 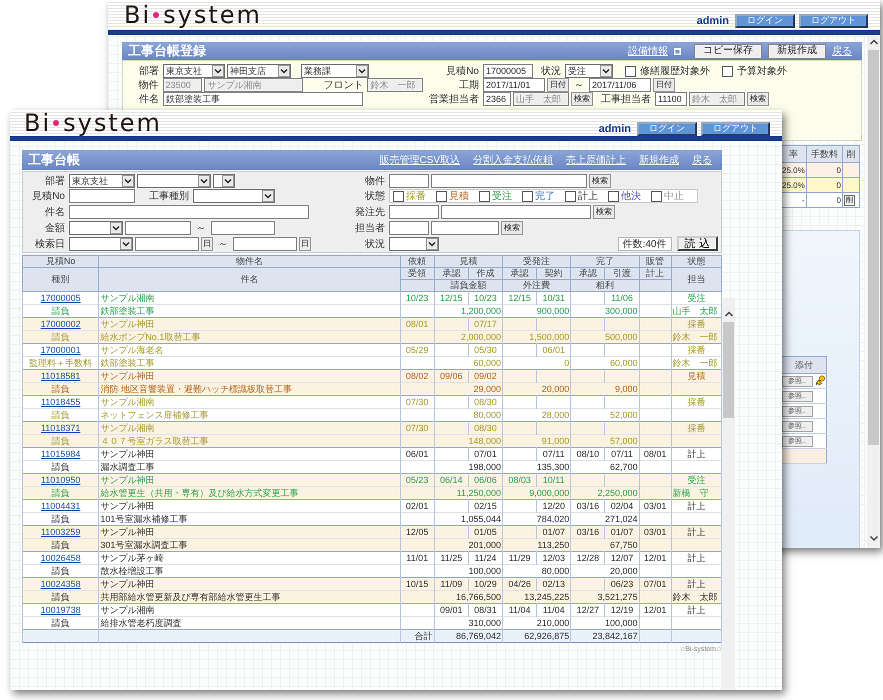 I want to click on checkbox-label: 受注, so click(x=502, y=197).